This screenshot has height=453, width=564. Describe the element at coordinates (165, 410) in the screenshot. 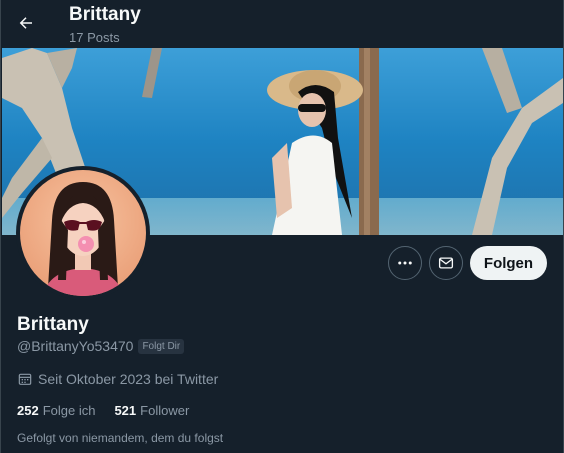

I see `followers-label: Follower` at that location.